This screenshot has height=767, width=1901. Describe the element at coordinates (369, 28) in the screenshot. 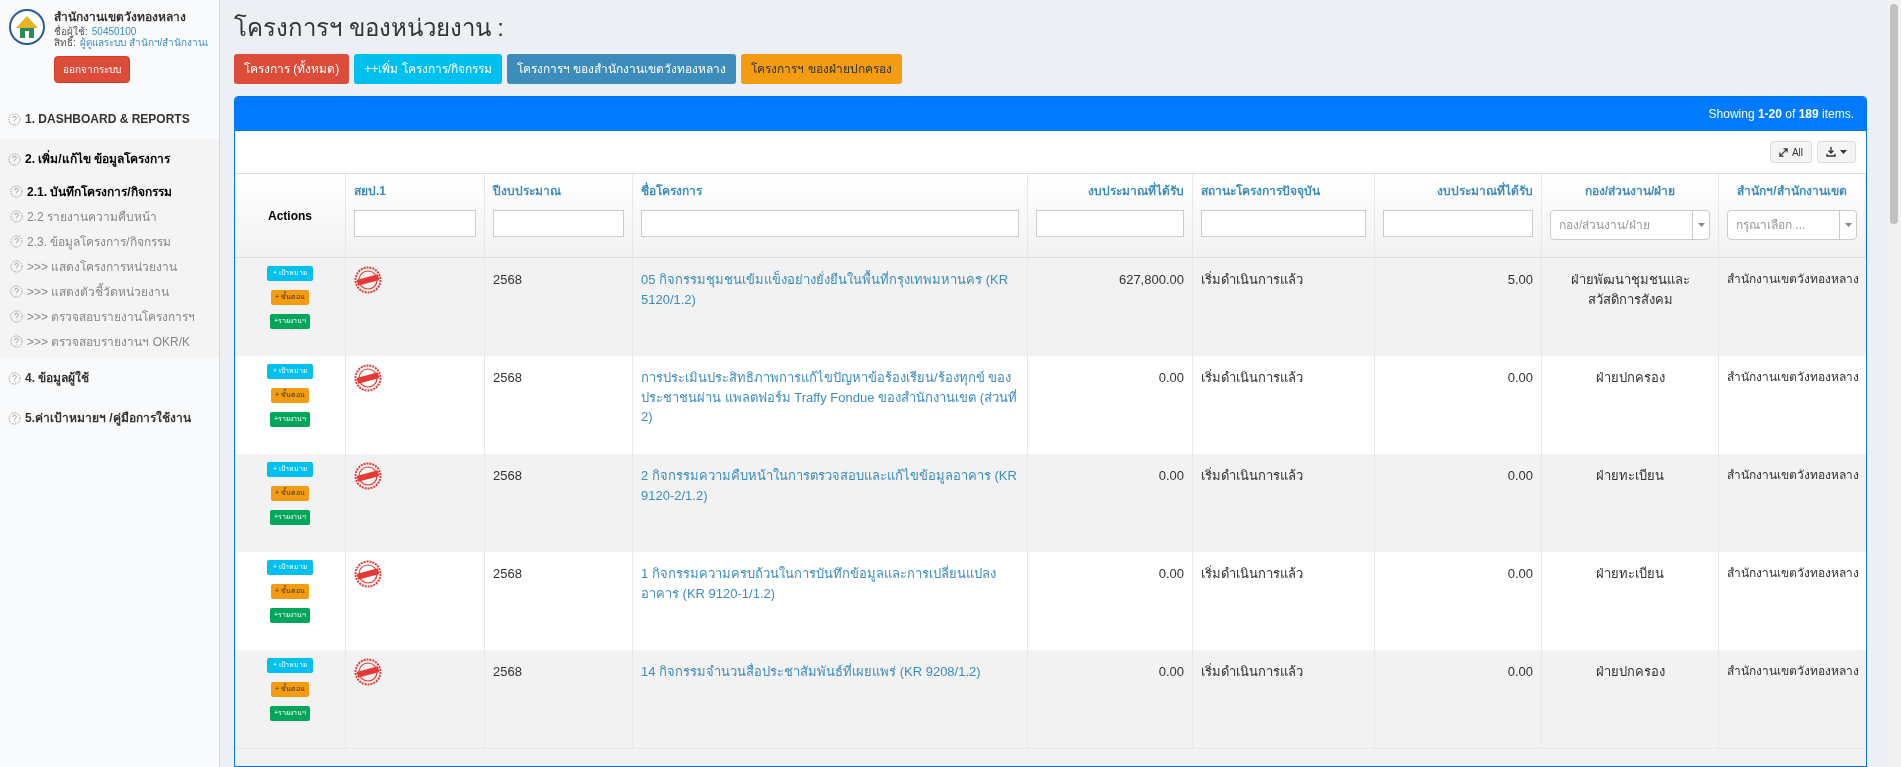

I see `page-title: โครงการฯ ของหน่วยงาน :` at that location.